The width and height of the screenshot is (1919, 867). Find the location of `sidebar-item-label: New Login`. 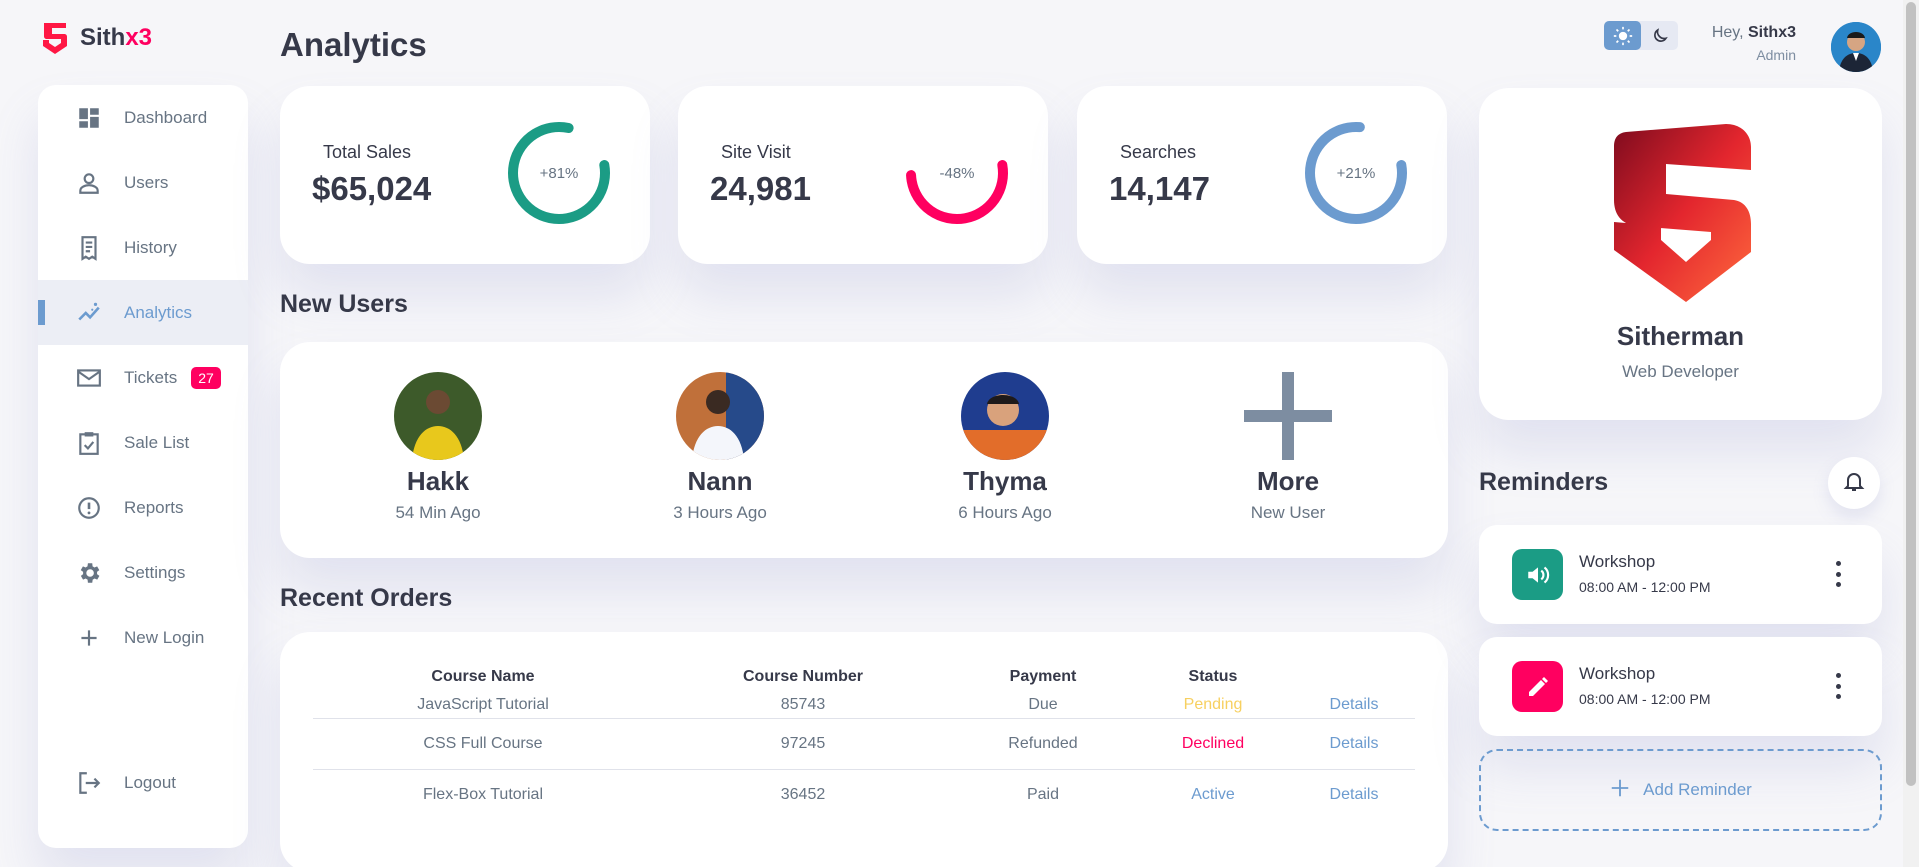

sidebar-item-label: New Login is located at coordinates (164, 637).